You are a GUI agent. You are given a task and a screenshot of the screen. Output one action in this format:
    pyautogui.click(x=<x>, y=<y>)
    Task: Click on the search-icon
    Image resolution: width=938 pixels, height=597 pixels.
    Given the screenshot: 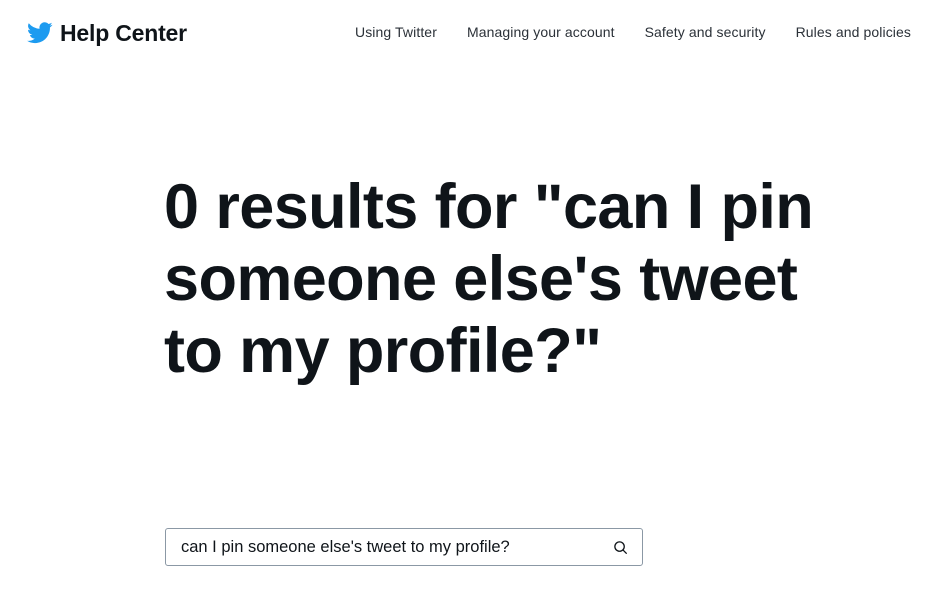 What is the action you would take?
    pyautogui.click(x=620, y=547)
    